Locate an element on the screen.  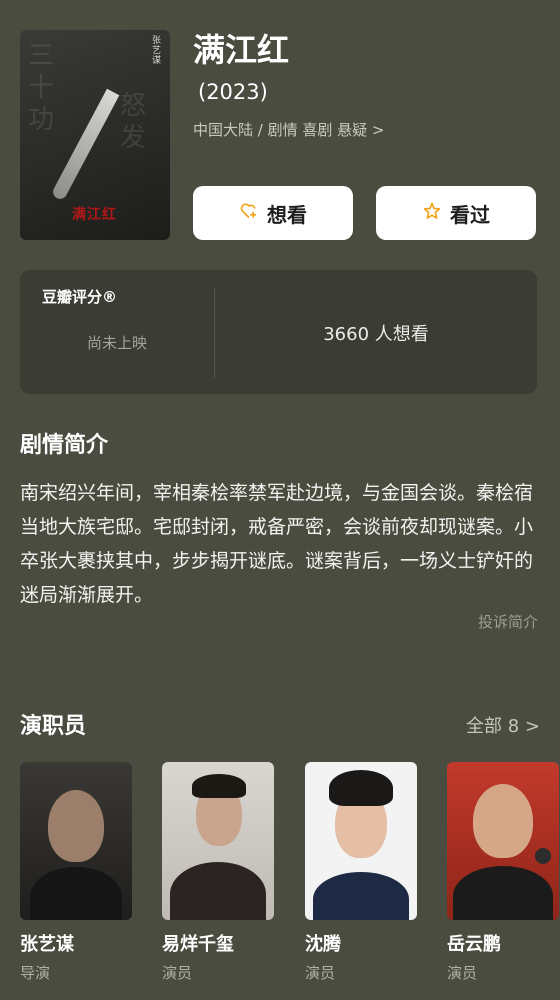
movie-title: 满江红 is located at coordinates (241, 50).